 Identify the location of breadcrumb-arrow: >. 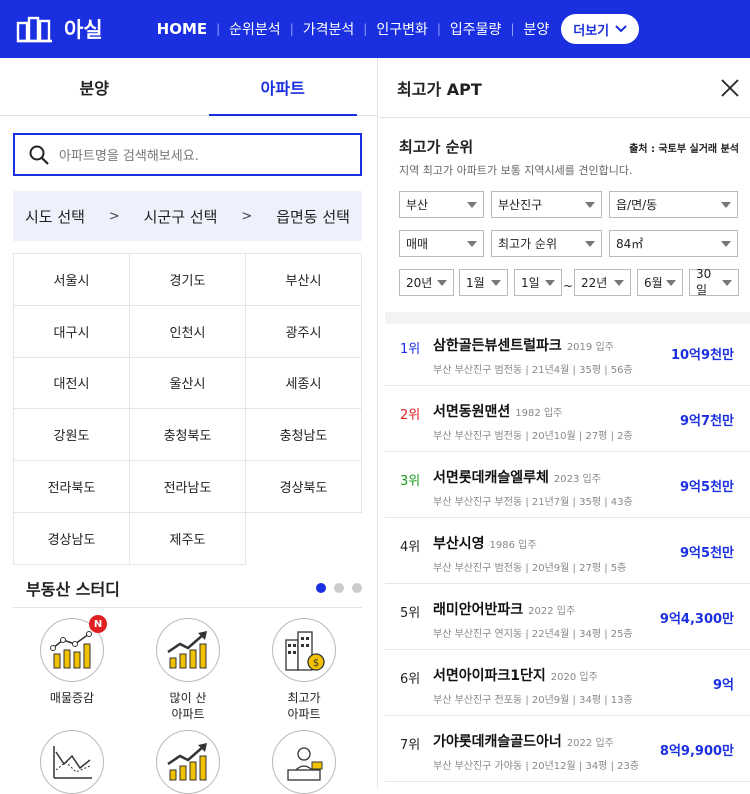
(114, 216).